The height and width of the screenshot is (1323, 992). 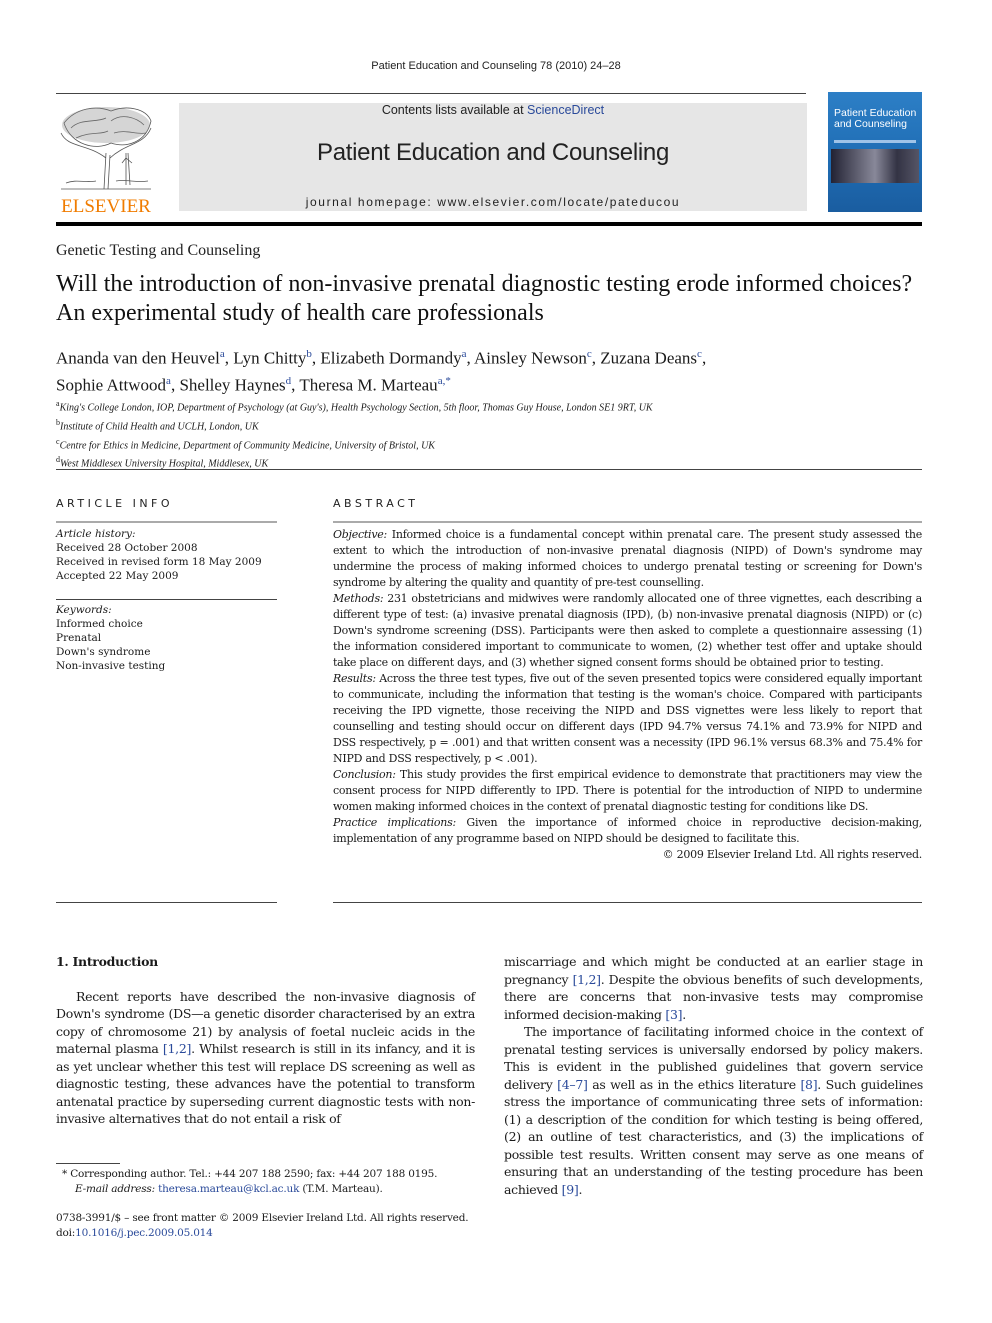 What do you see at coordinates (673, 1014) in the screenshot?
I see `citation-link: [3]` at bounding box center [673, 1014].